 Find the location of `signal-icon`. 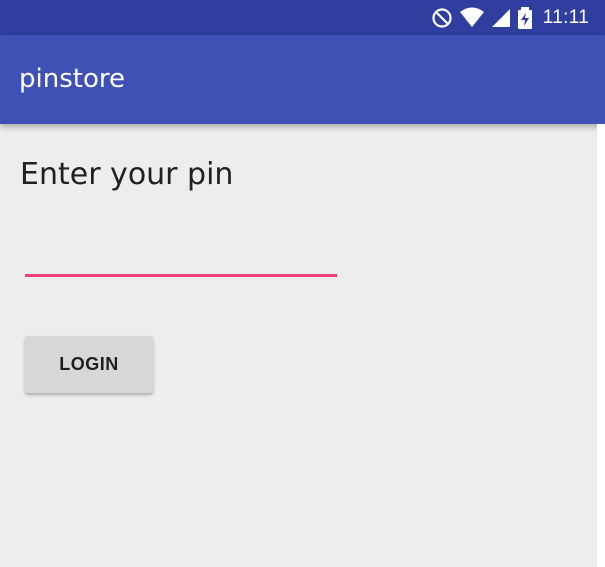

signal-icon is located at coordinates (501, 18).